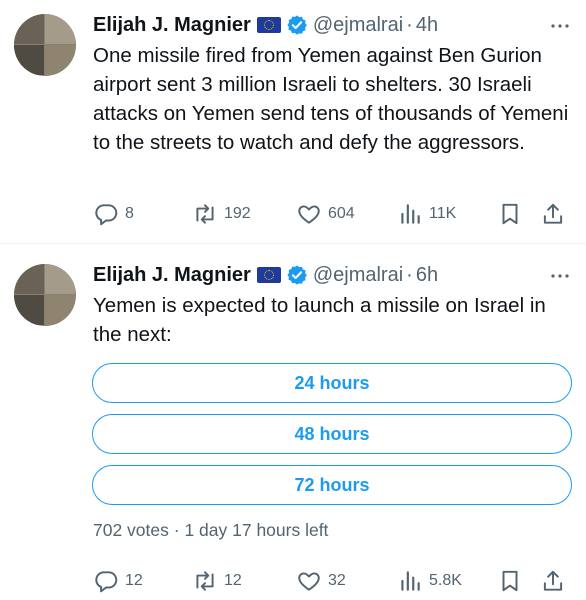  What do you see at coordinates (217, 581) in the screenshot?
I see `repost-button: 12` at bounding box center [217, 581].